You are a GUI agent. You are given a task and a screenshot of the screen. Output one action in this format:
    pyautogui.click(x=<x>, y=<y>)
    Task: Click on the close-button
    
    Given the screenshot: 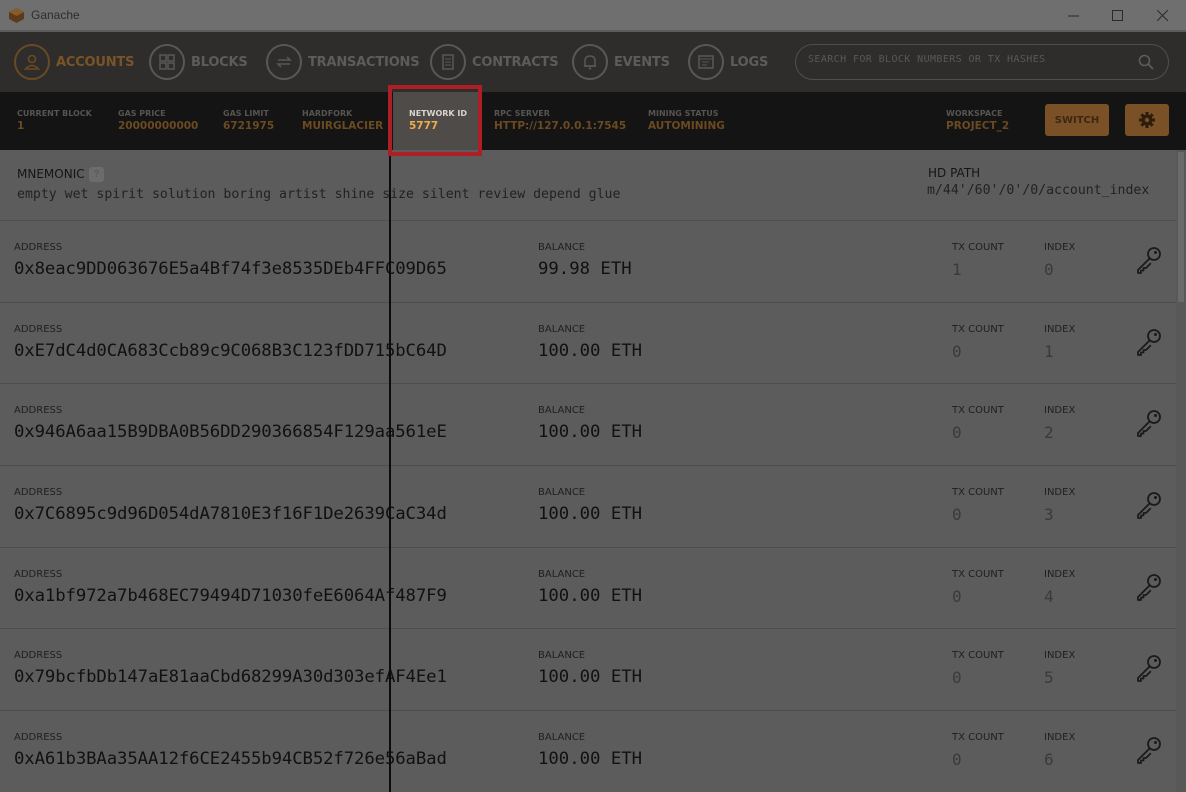 What is the action you would take?
    pyautogui.click(x=1162, y=15)
    